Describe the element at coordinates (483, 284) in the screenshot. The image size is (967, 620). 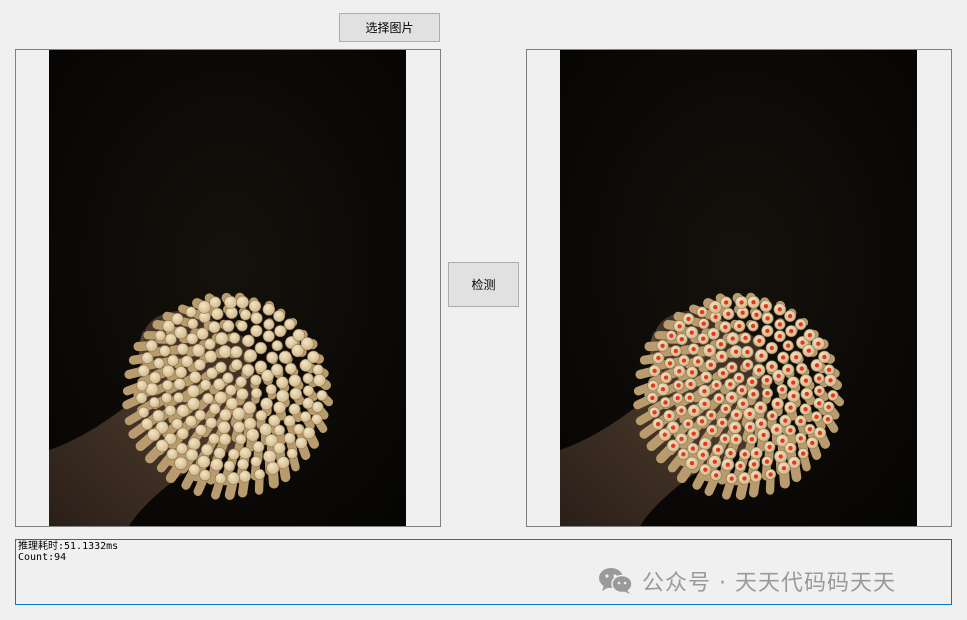
I see `detect-button: 检测` at that location.